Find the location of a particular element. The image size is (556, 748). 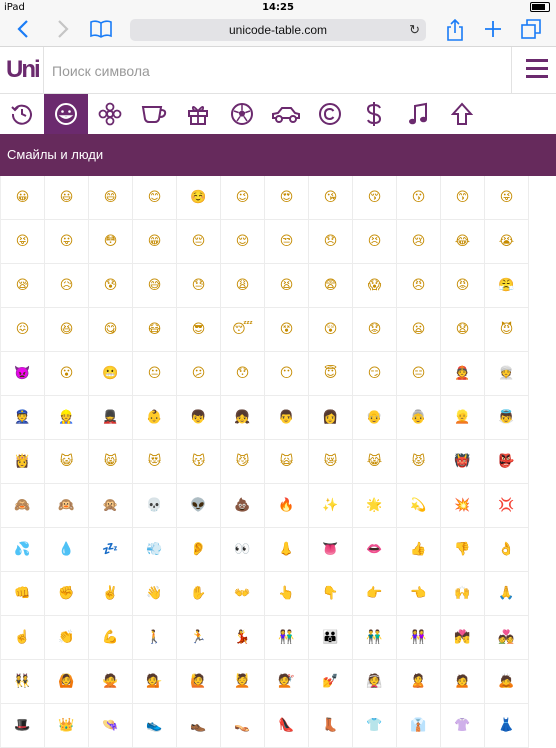

share-button is located at coordinates (455, 30).